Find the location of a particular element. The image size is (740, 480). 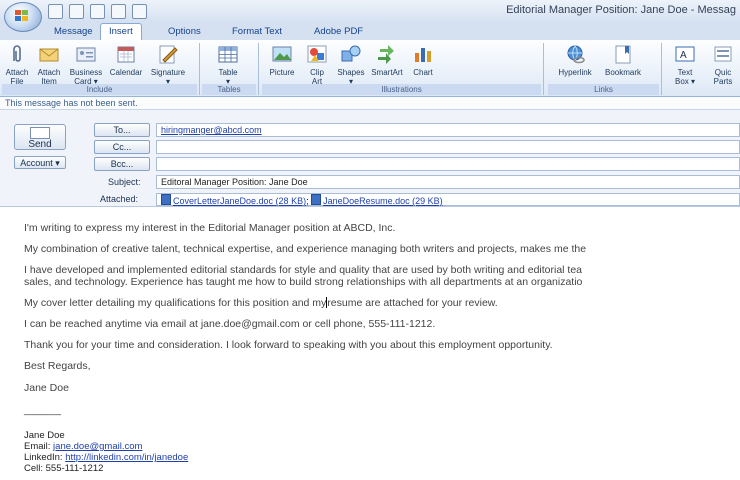

group-label-illustrations: Illustrations is located at coordinates (401, 89).